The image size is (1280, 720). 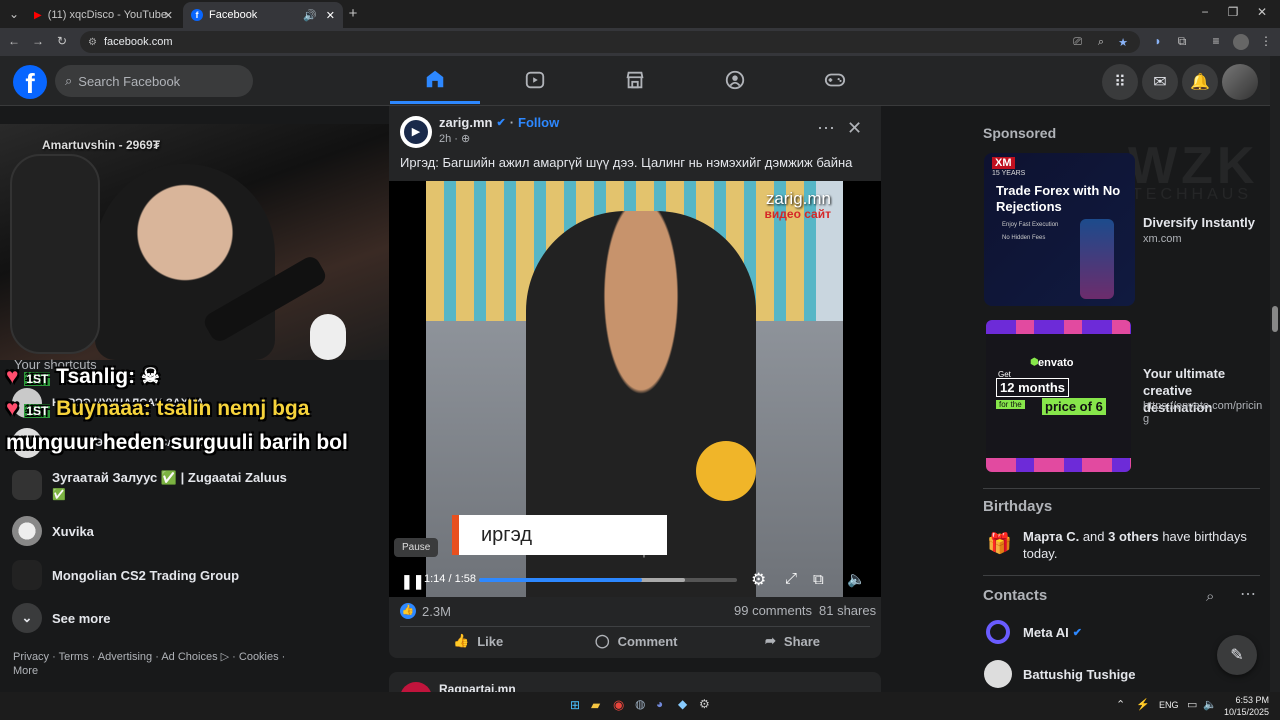 I want to click on facebook-favicon-icon: f, so click(x=197, y=15).